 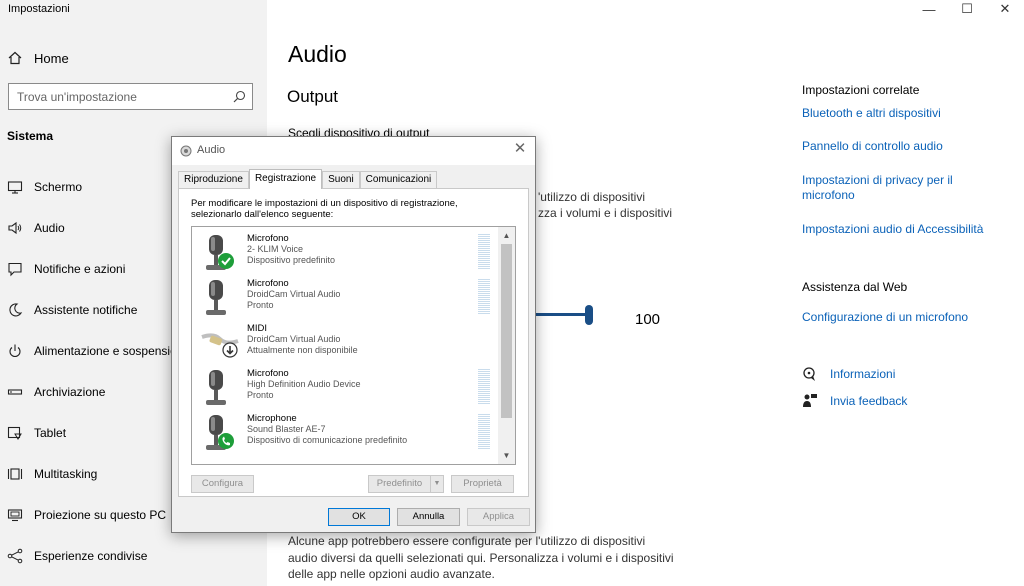 What do you see at coordinates (213, 180) in the screenshot?
I see `tab-riproduzione: Riproduzione` at bounding box center [213, 180].